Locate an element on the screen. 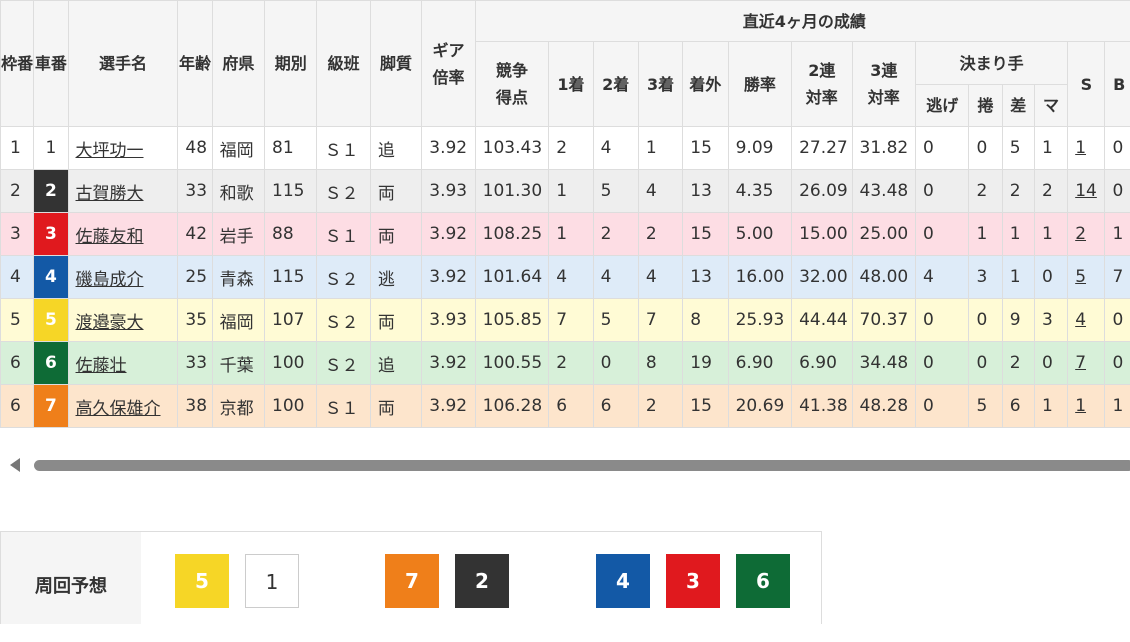  top2-rate: 6.90 is located at coordinates (822, 363).